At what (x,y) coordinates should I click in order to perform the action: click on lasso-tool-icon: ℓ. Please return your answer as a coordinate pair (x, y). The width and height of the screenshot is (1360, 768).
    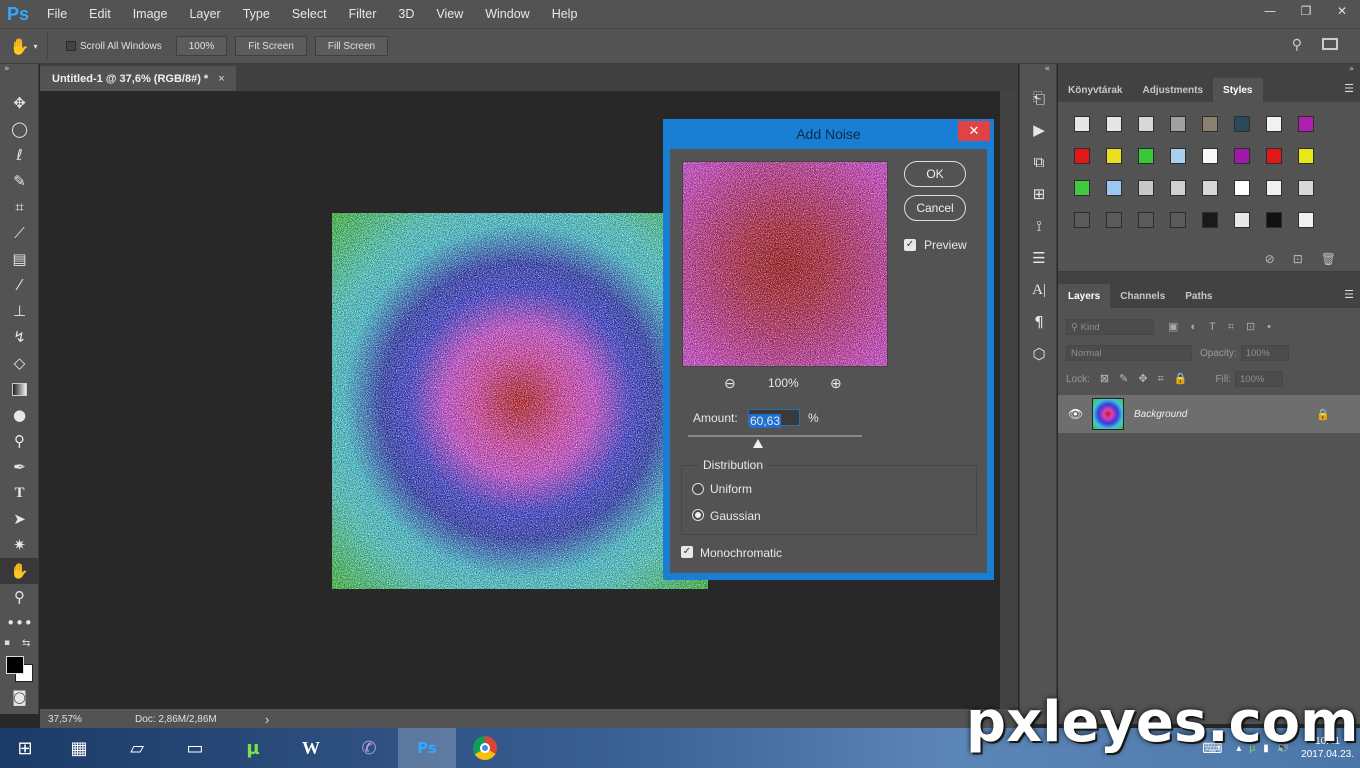
    Looking at the image, I should click on (19, 155).